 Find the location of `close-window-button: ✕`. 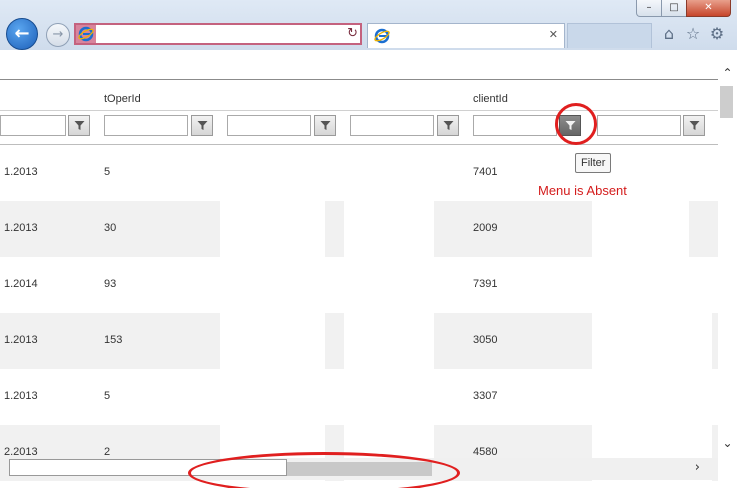

close-window-button: ✕ is located at coordinates (708, 8).